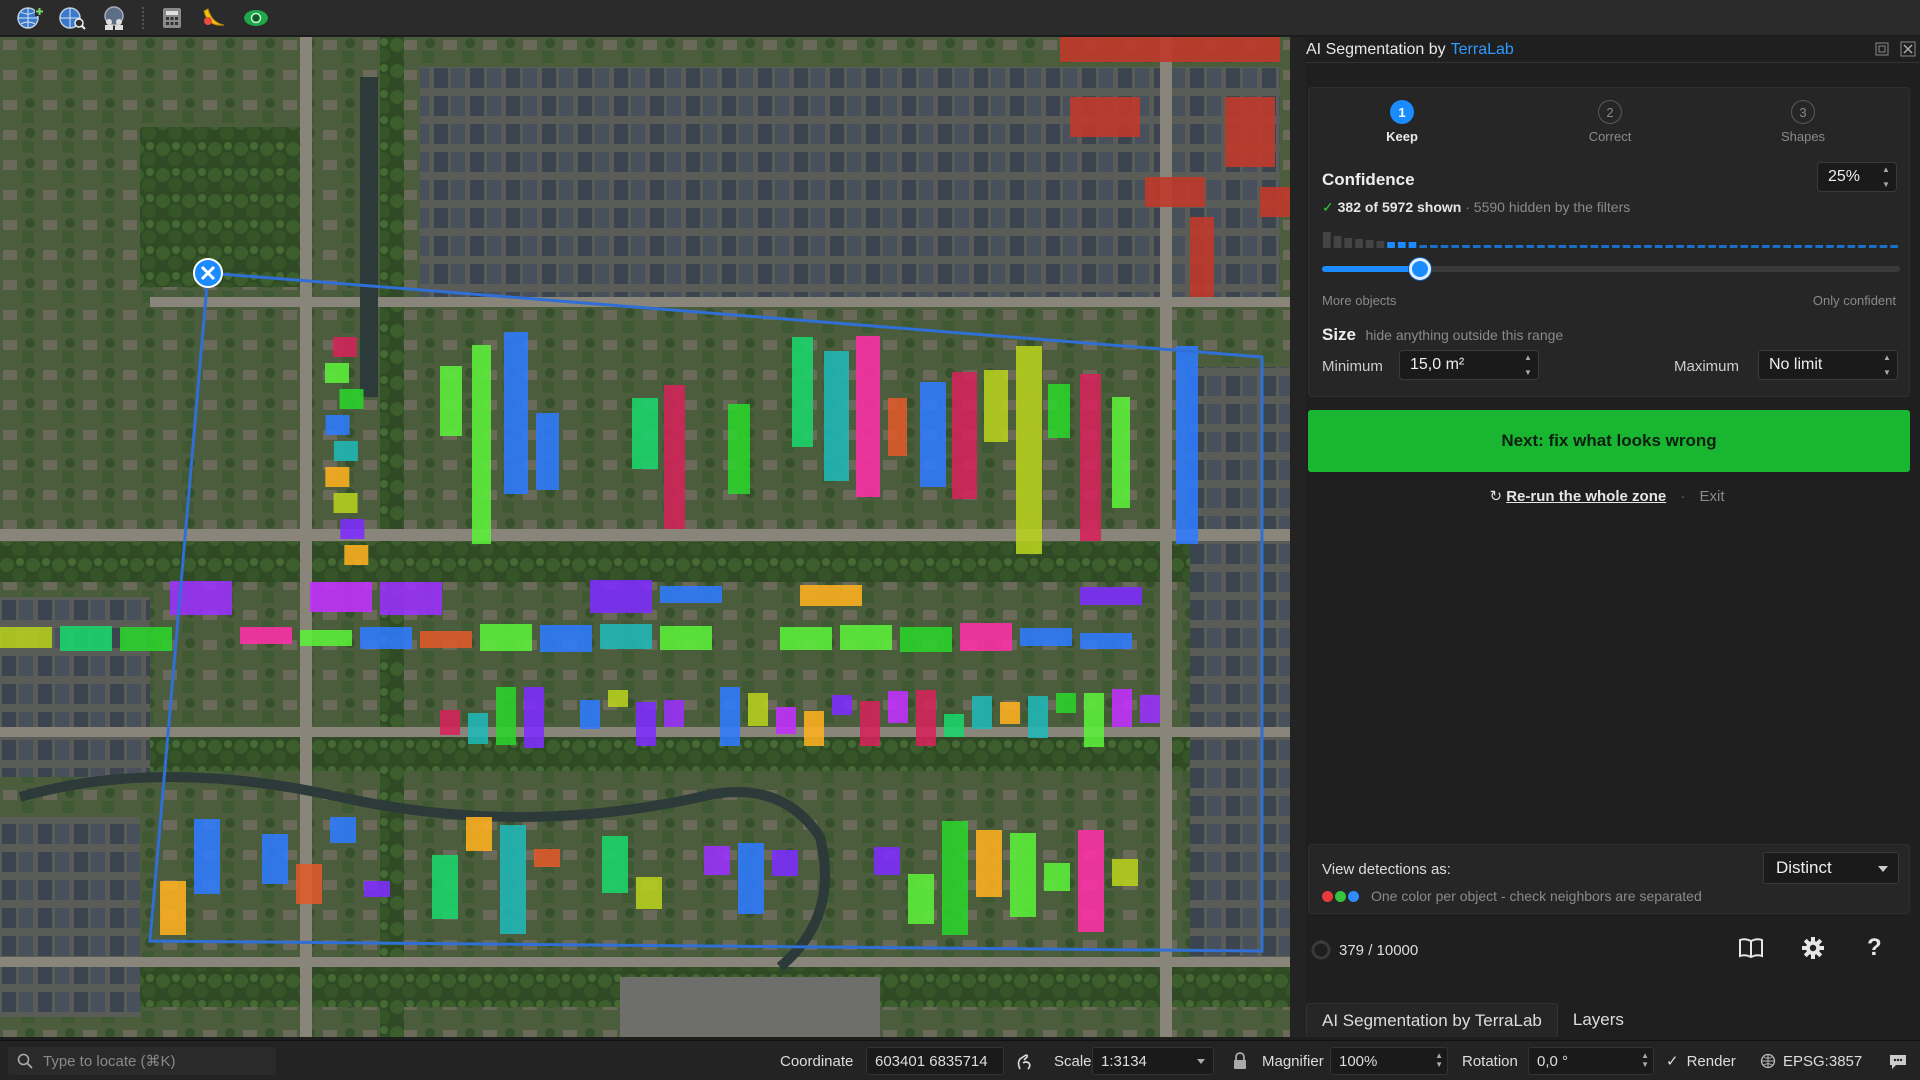 This screenshot has height=1080, width=1920. I want to click on tab-layers: Layers, so click(1598, 1020).